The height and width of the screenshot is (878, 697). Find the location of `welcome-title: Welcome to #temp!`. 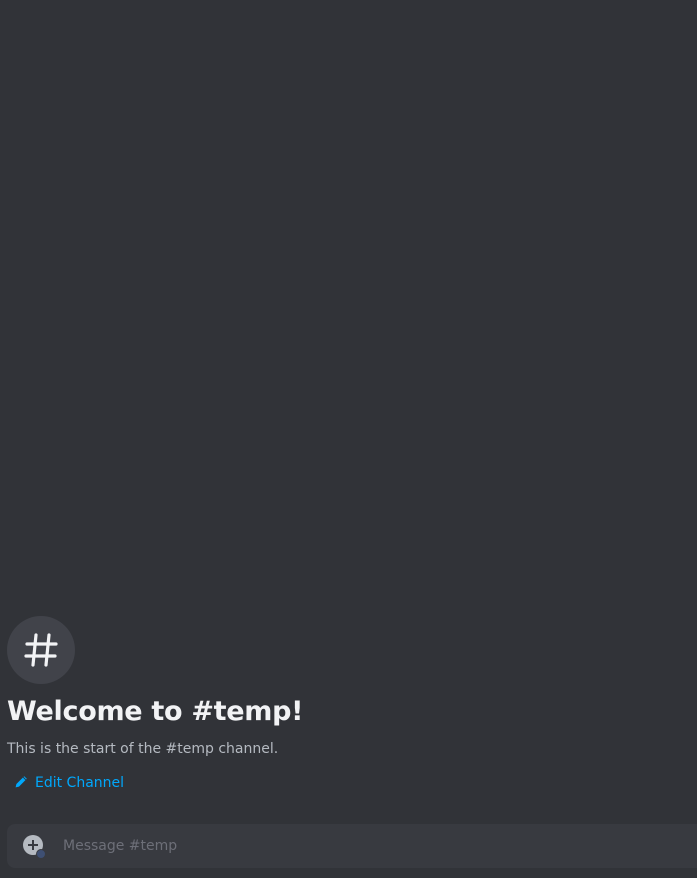

welcome-title: Welcome to #temp! is located at coordinates (155, 711).